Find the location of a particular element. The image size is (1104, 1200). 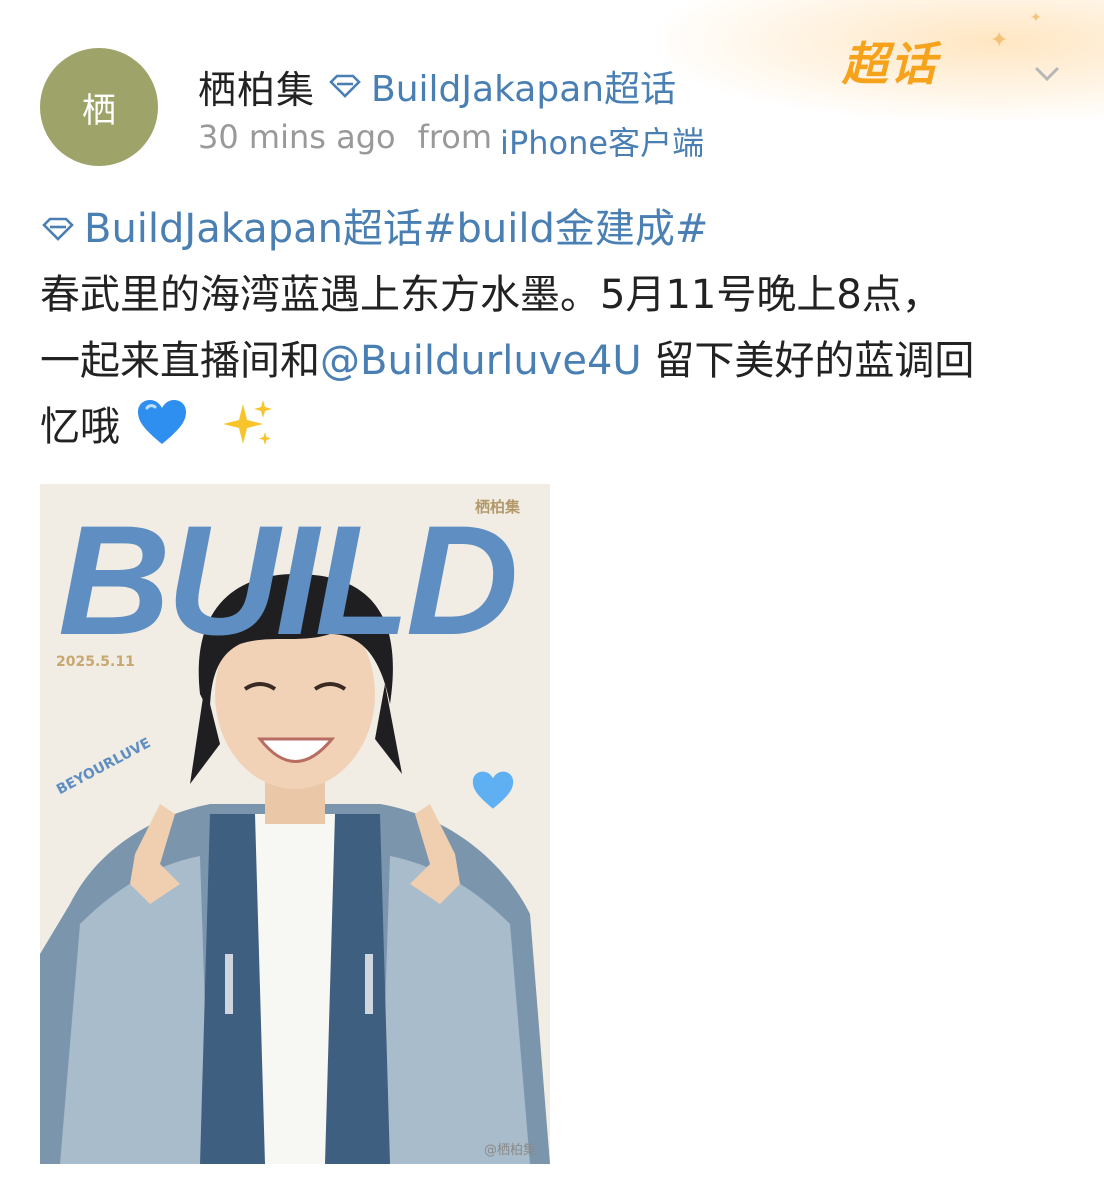

post-line-3: 忆哦 is located at coordinates (550, 427).